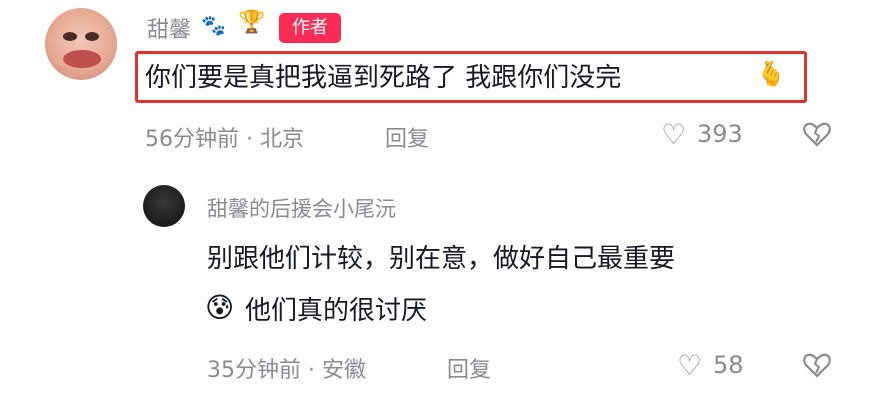 Image resolution: width=882 pixels, height=418 pixels. What do you see at coordinates (82, 59) in the screenshot?
I see `avatar-mouth` at bounding box center [82, 59].